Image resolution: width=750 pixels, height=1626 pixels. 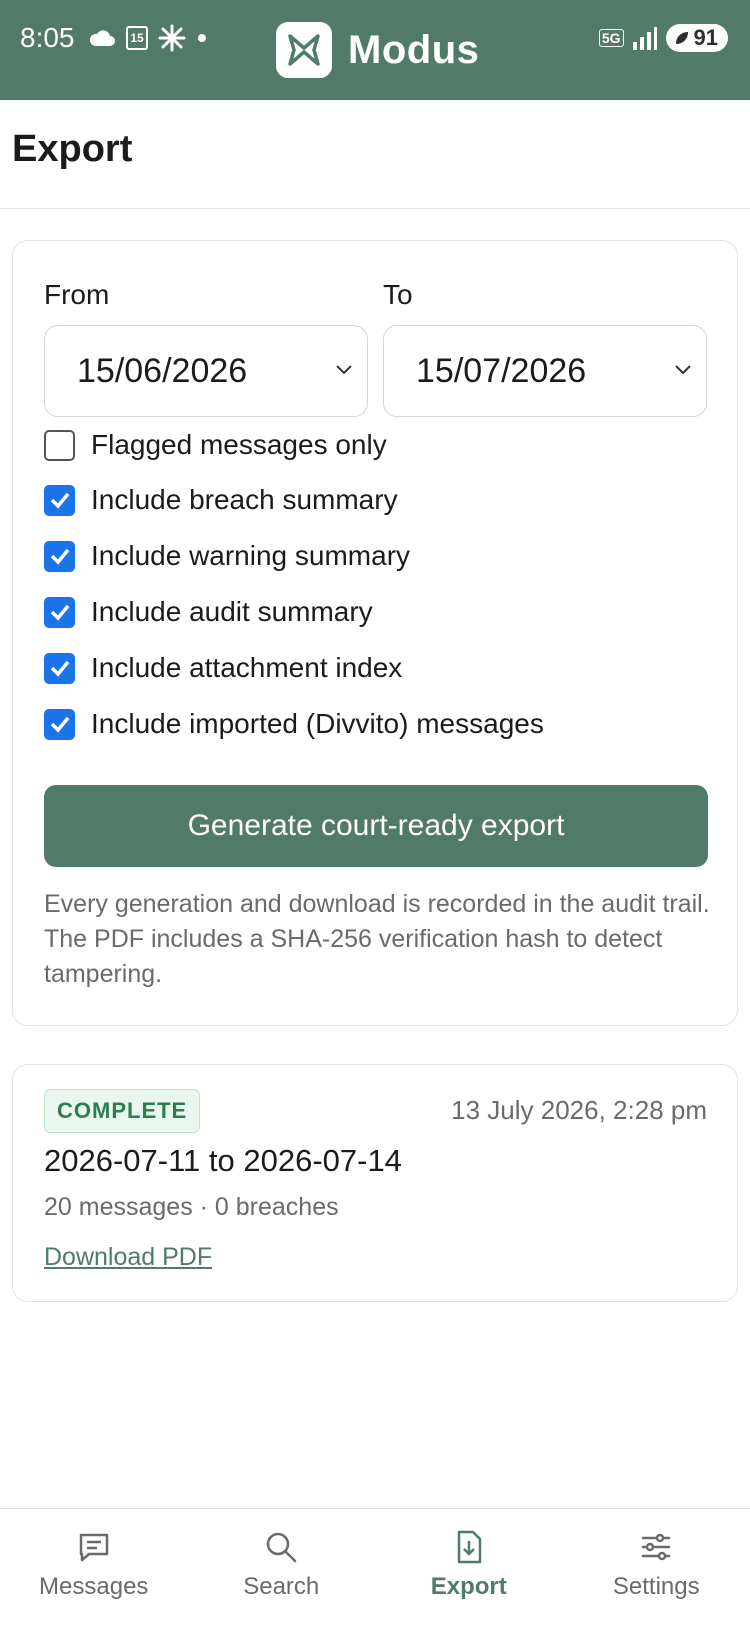 I want to click on checkbox-flagged-only: Flagged messages only, so click(x=215, y=445).